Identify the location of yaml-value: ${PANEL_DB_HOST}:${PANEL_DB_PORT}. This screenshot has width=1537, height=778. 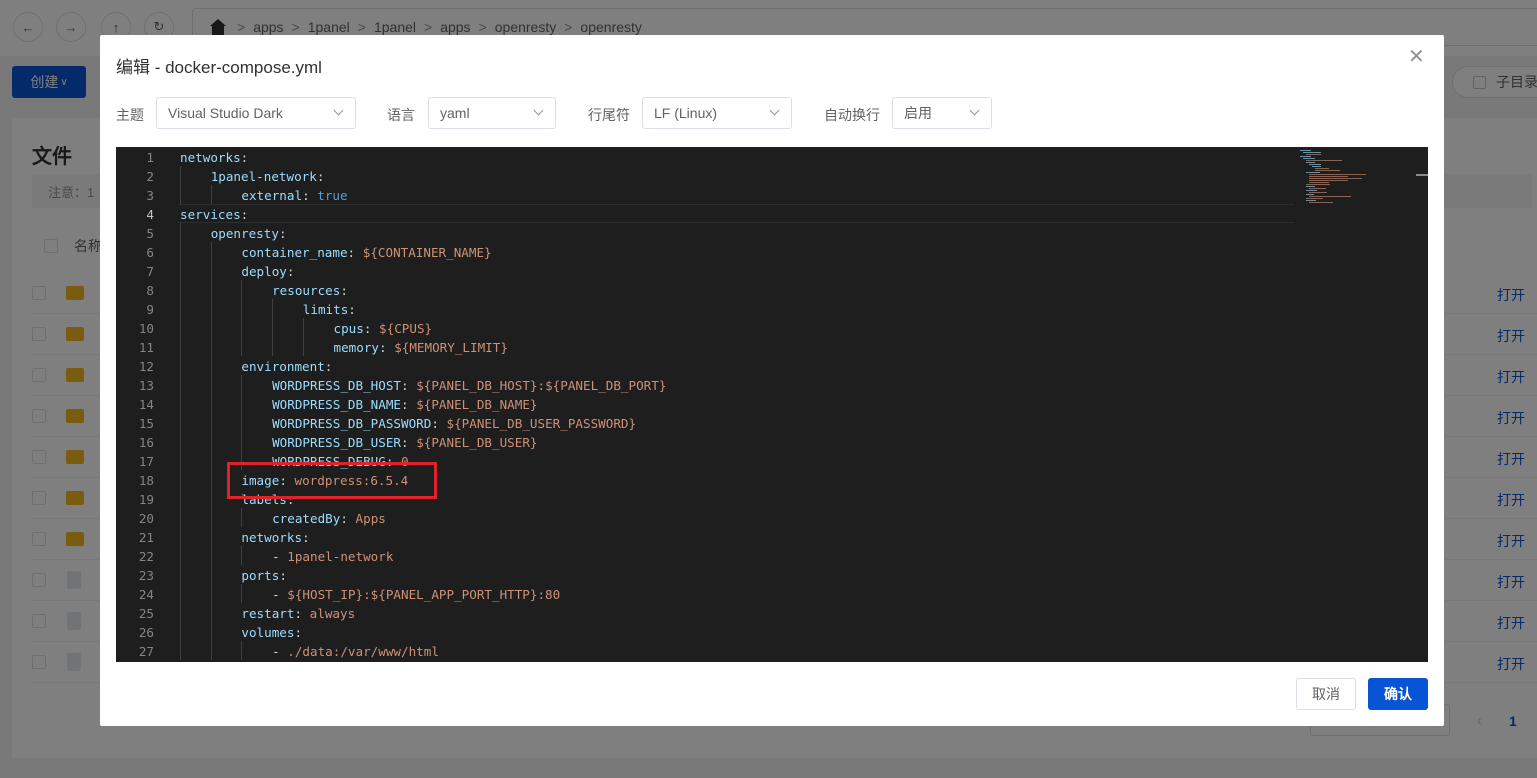
(541, 385).